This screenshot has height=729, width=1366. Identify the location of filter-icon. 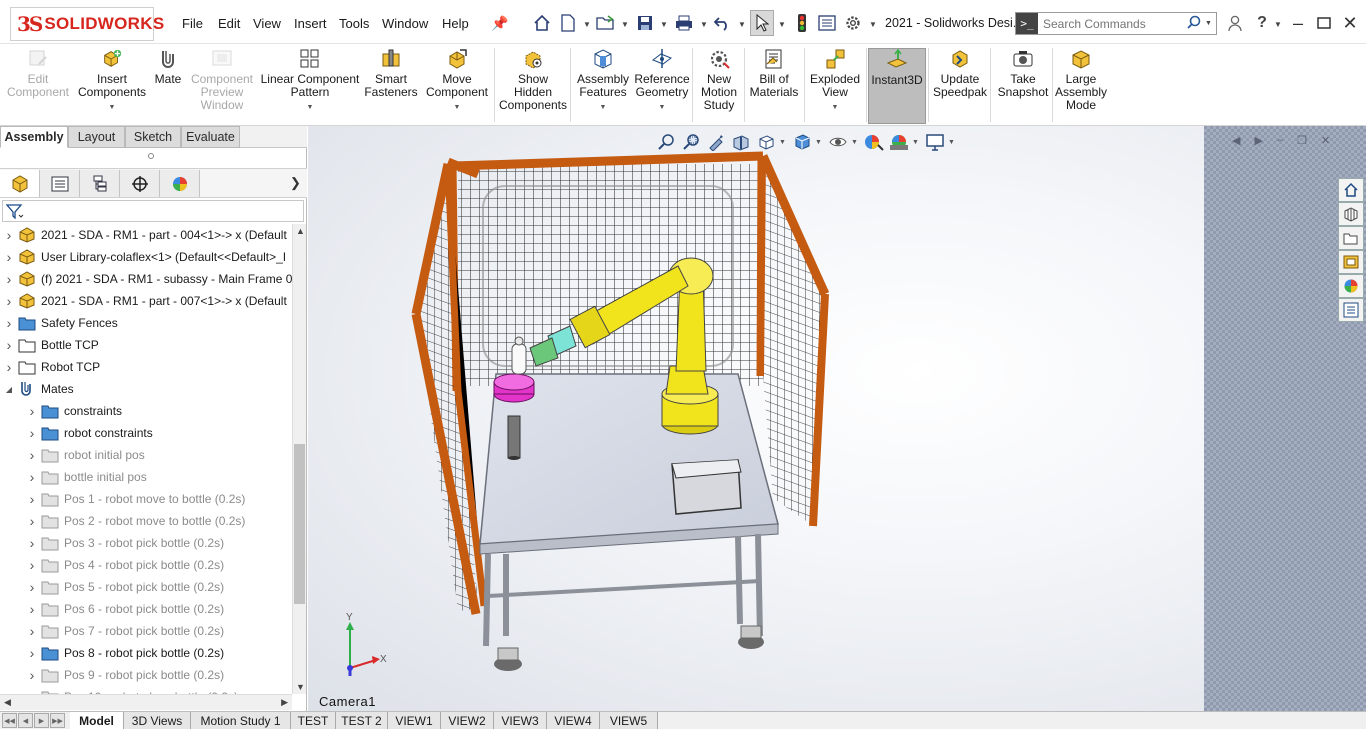
(15, 211).